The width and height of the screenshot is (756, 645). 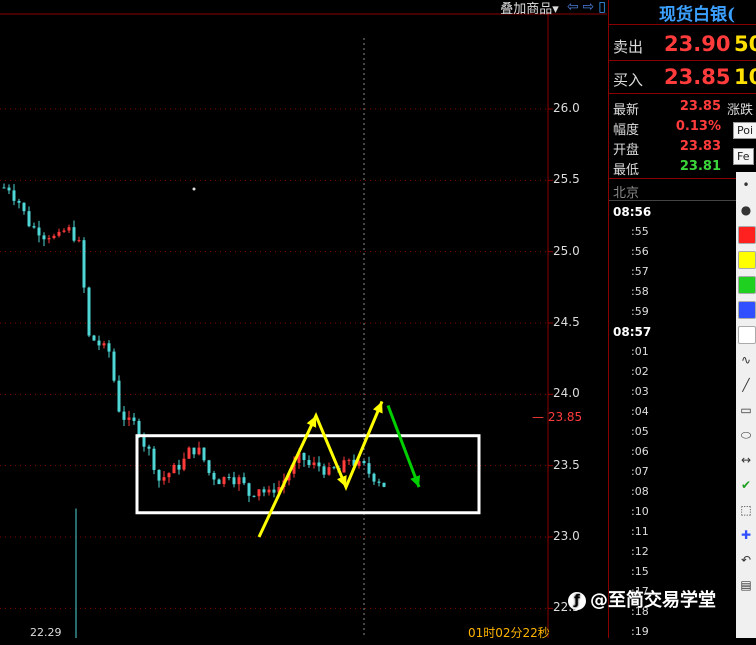 What do you see at coordinates (640, 491) in the screenshot?
I see `tick-time: :08` at bounding box center [640, 491].